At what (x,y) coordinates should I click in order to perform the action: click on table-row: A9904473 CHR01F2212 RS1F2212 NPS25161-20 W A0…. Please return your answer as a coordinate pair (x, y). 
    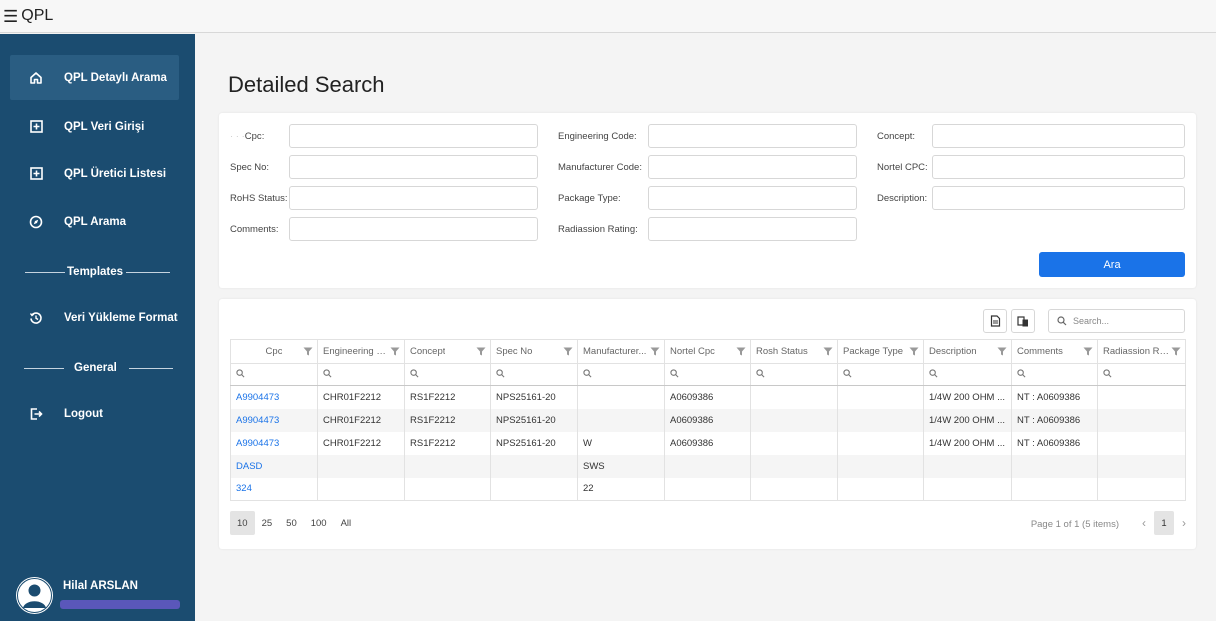
    Looking at the image, I should click on (708, 443).